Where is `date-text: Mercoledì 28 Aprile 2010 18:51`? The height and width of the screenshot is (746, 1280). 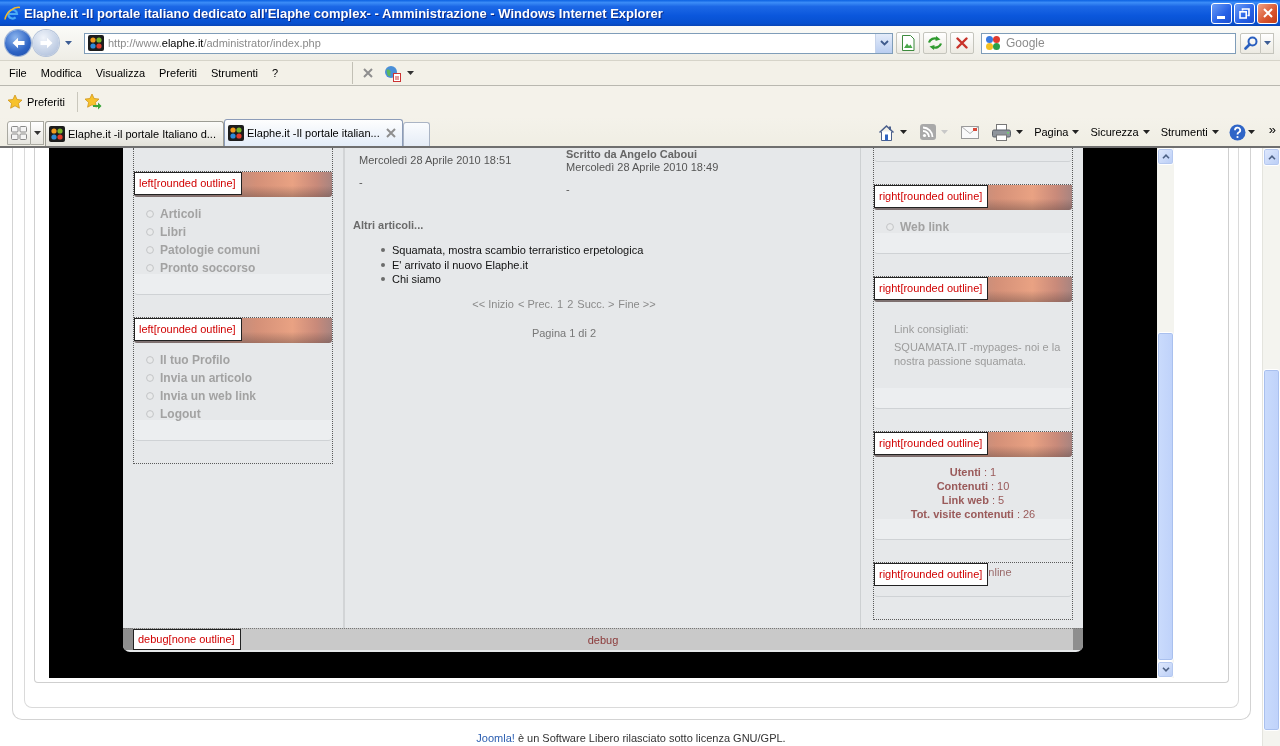
date-text: Mercoledì 28 Aprile 2010 18:51 is located at coordinates (436, 160).